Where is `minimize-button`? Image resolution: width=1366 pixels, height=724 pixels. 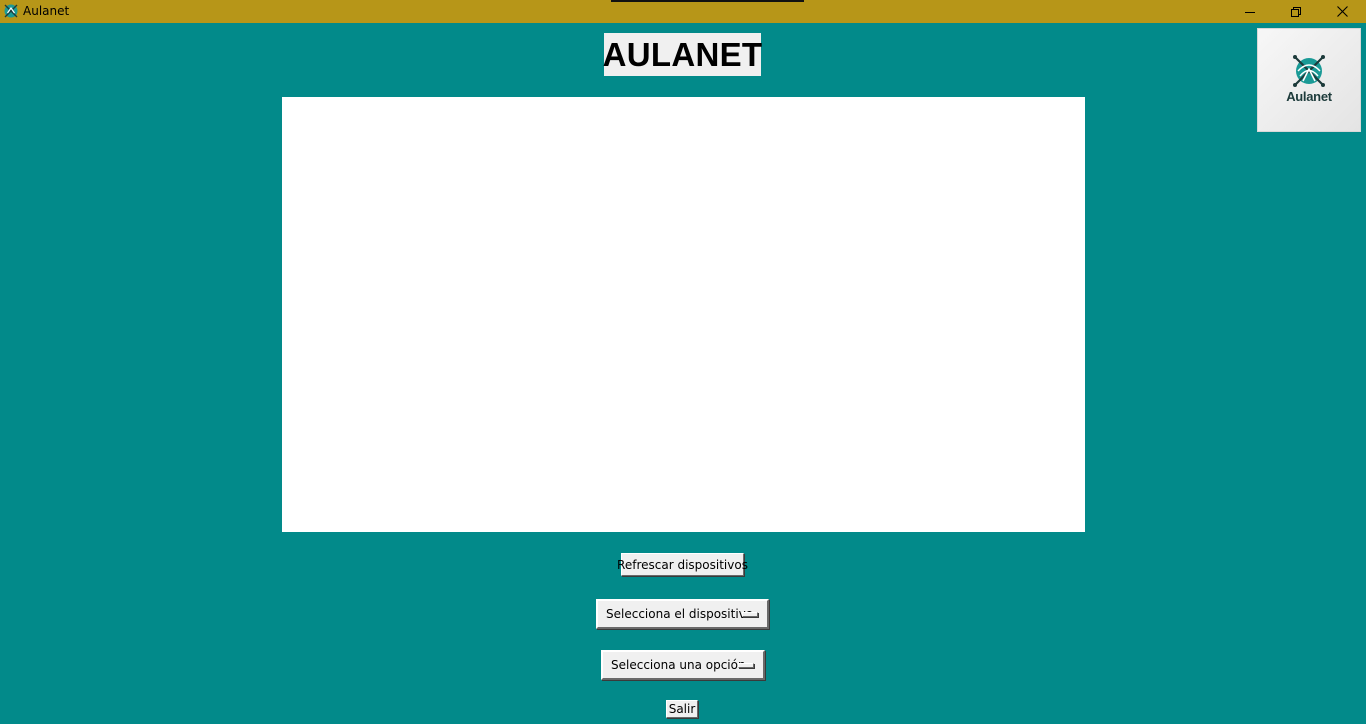 minimize-button is located at coordinates (1250, 11).